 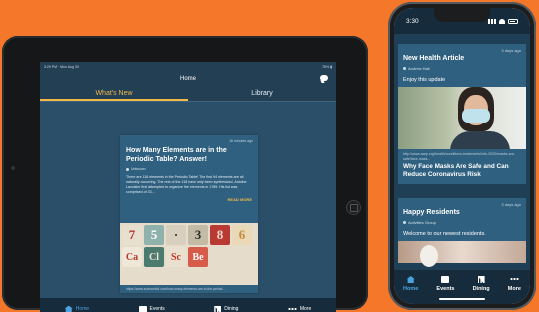 I want to click on iphone-status-time: 3:30, so click(x=412, y=21).